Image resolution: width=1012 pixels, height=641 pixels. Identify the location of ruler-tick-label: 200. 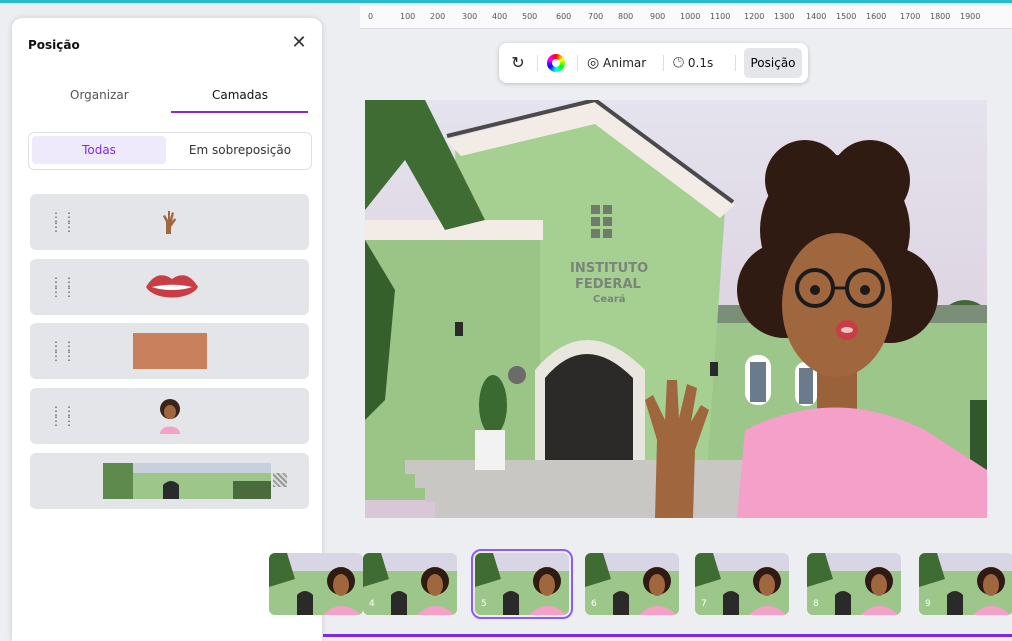
(438, 16).